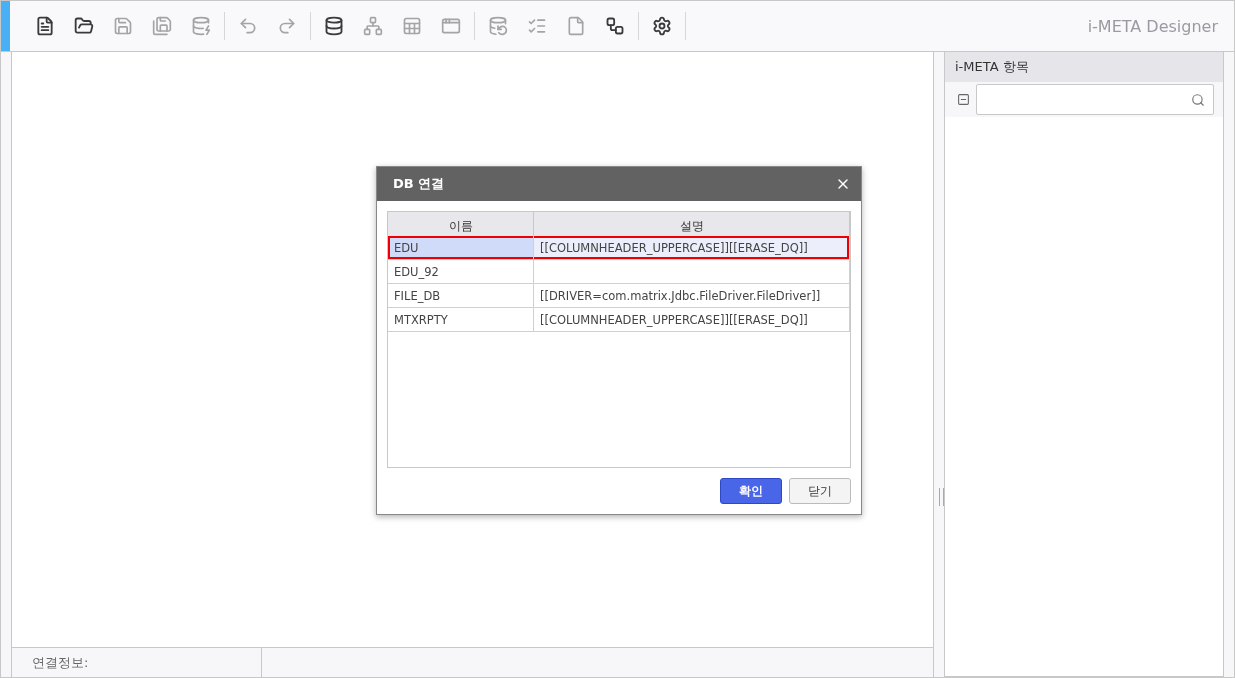  Describe the element at coordinates (692, 272) in the screenshot. I see `table-cell` at that location.